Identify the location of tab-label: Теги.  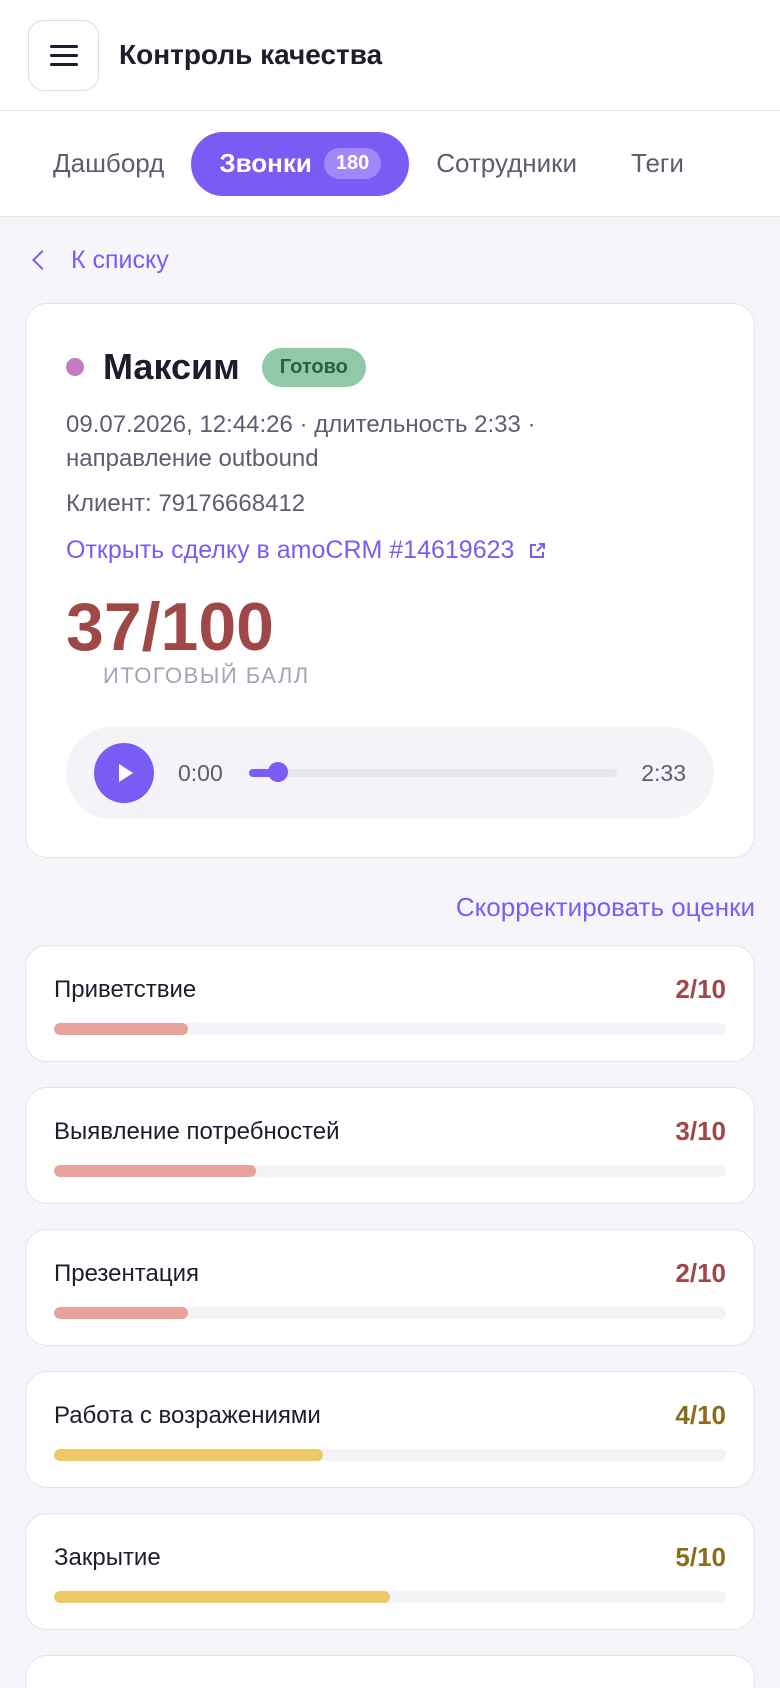
(657, 163).